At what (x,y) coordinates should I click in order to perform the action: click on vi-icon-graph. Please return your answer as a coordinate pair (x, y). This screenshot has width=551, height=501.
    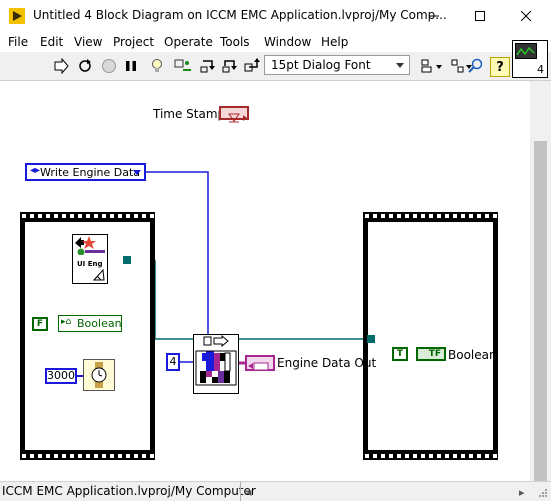
    Looking at the image, I should click on (526, 51).